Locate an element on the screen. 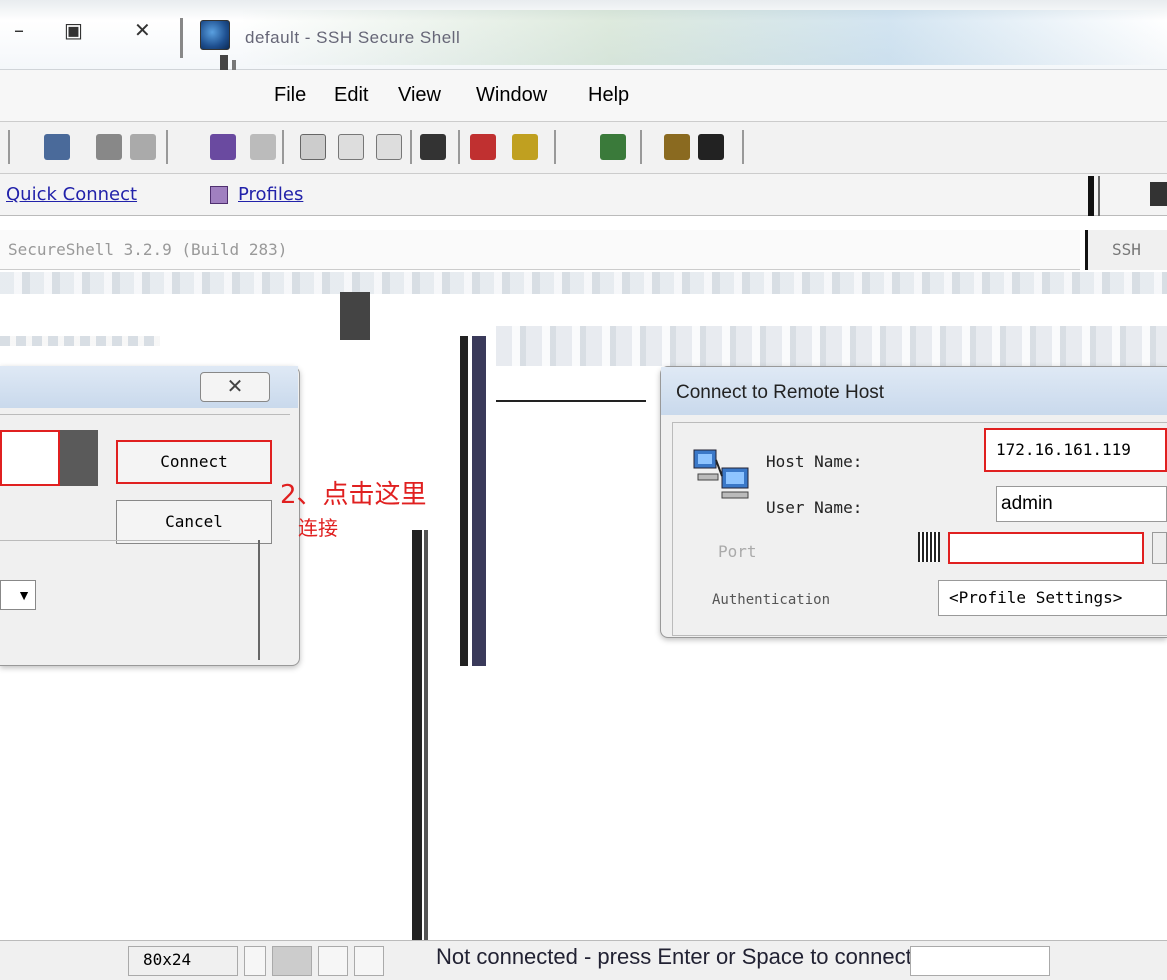 The height and width of the screenshot is (980, 1167). close-button: ✕ is located at coordinates (142, 33).